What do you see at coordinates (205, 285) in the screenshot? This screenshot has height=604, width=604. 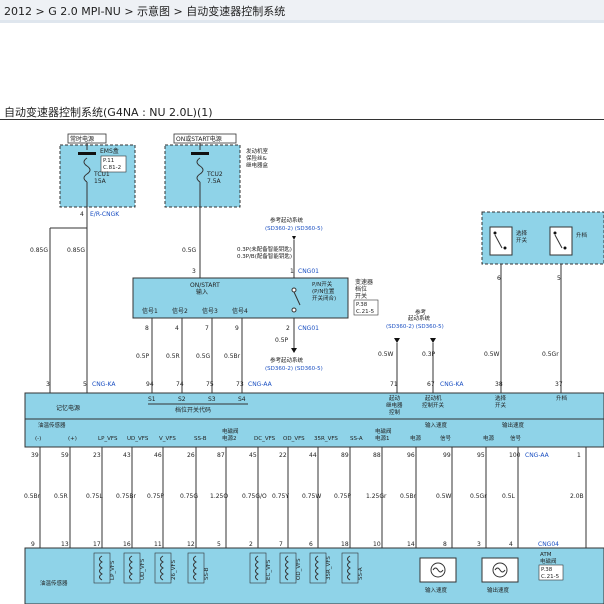 I see `on-start-input-label: ON/START` at bounding box center [205, 285].